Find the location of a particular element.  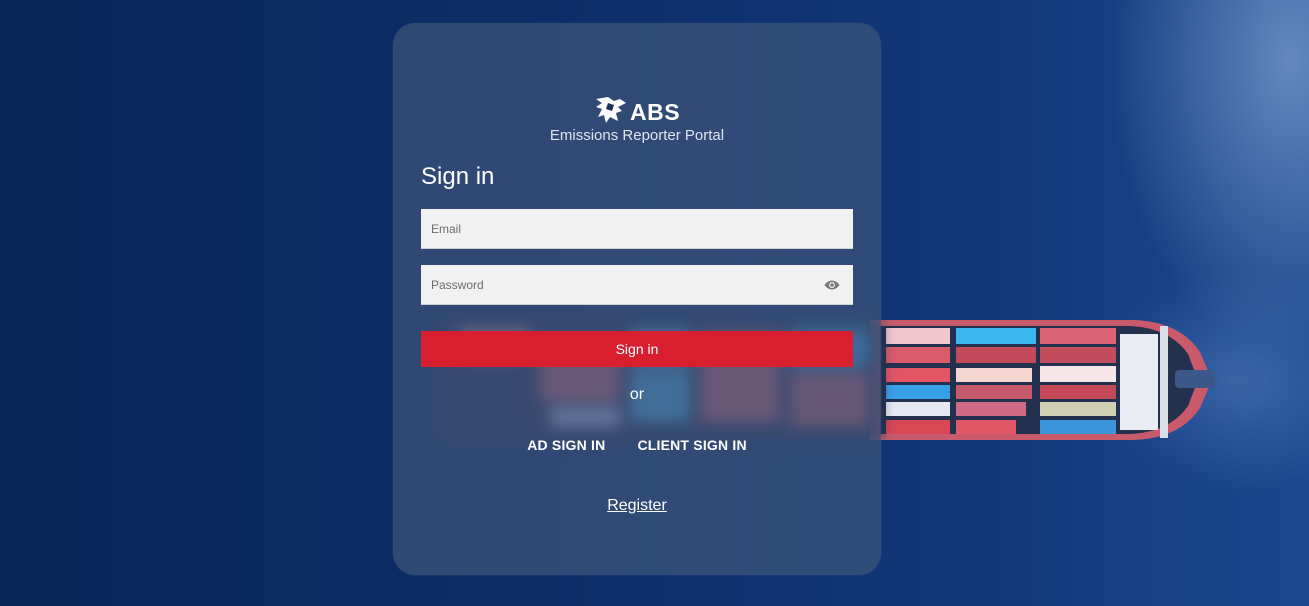

abs-logo: ABS is located at coordinates (637, 109).